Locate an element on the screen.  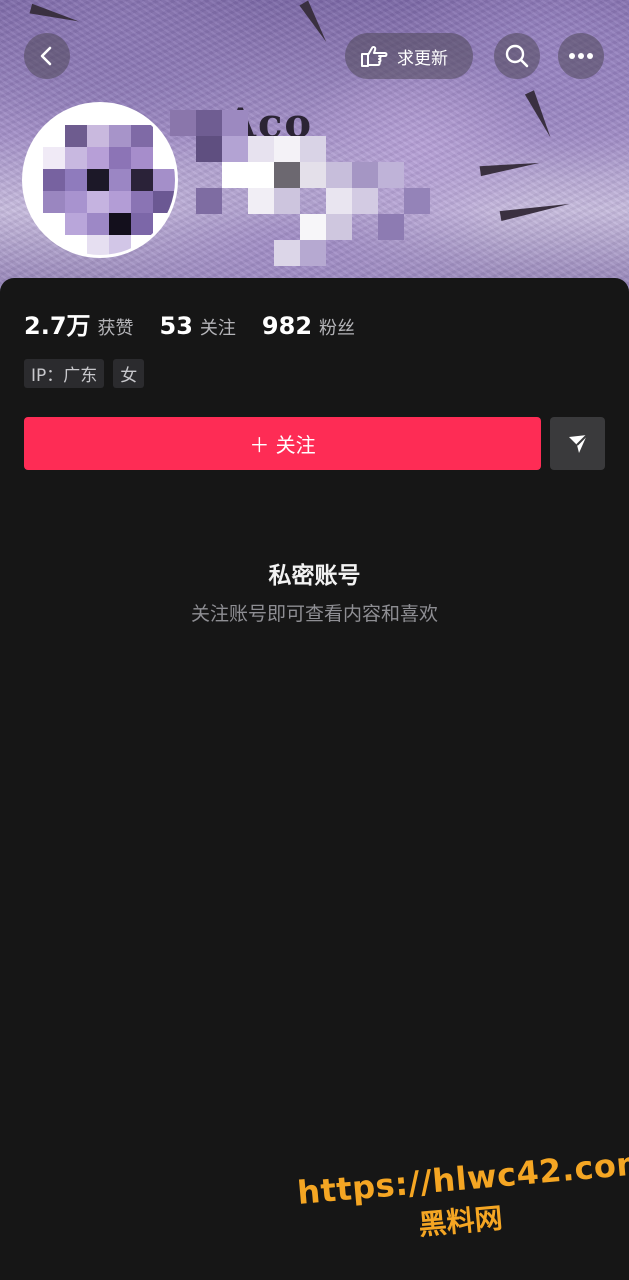
avatar is located at coordinates (100, 180).